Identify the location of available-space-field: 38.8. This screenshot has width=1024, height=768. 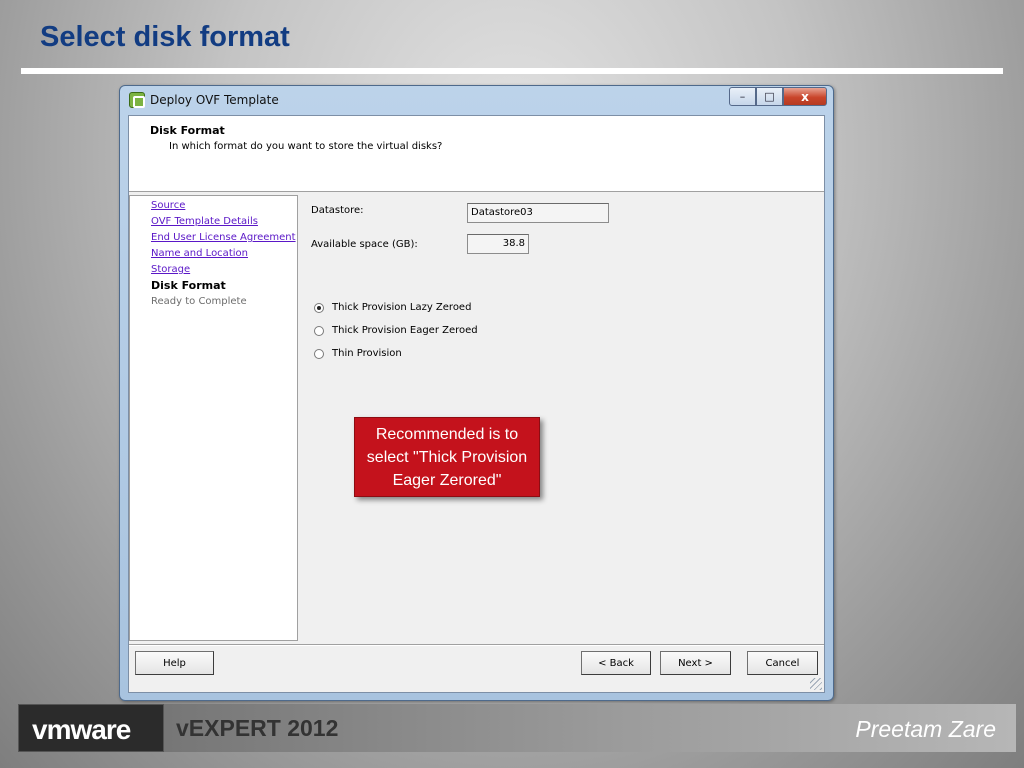
(498, 244).